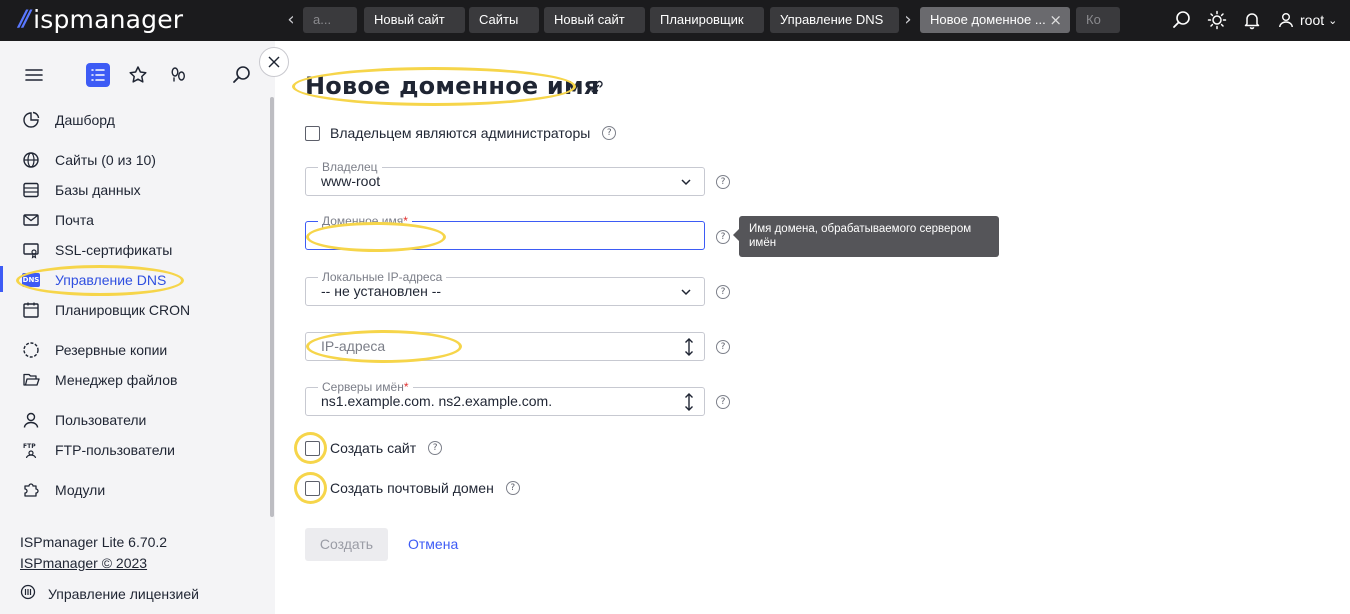 The image size is (1350, 614). Describe the element at coordinates (178, 75) in the screenshot. I see `history-footsteps-icon` at that location.